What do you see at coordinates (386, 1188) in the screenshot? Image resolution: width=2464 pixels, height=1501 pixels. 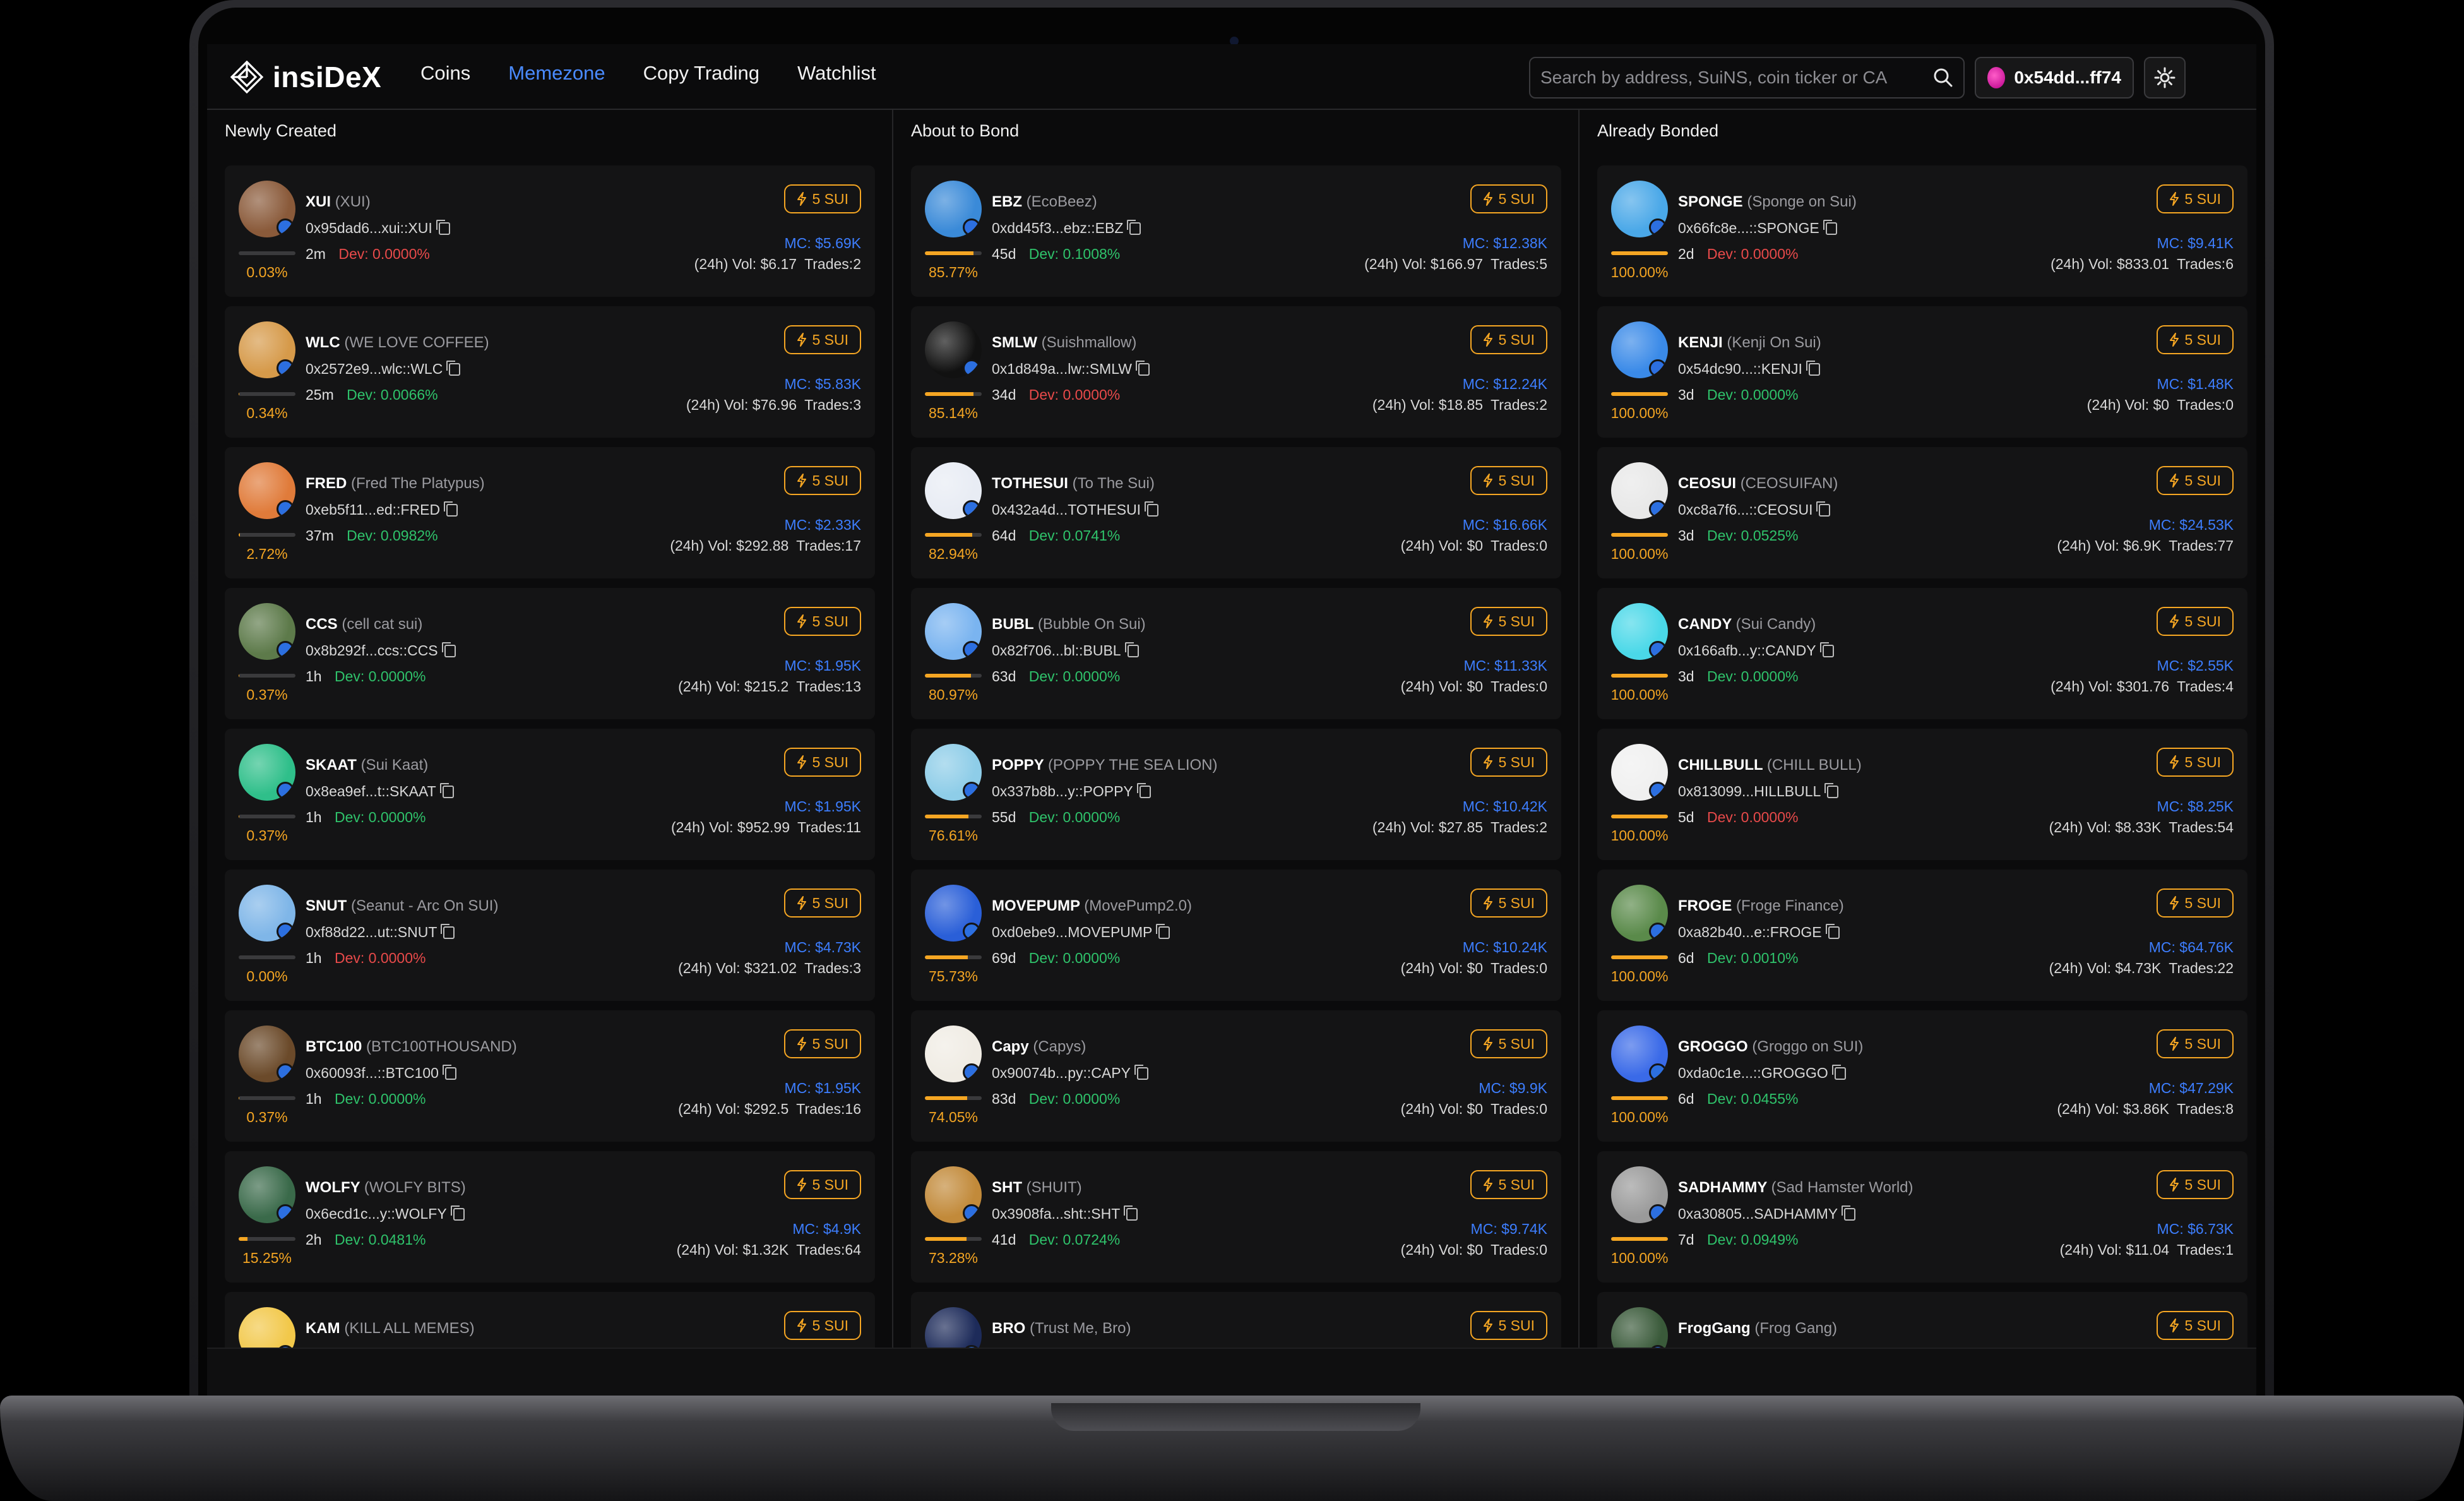 I see `token-title: WOLFY (WOLFY BITS)` at bounding box center [386, 1188].